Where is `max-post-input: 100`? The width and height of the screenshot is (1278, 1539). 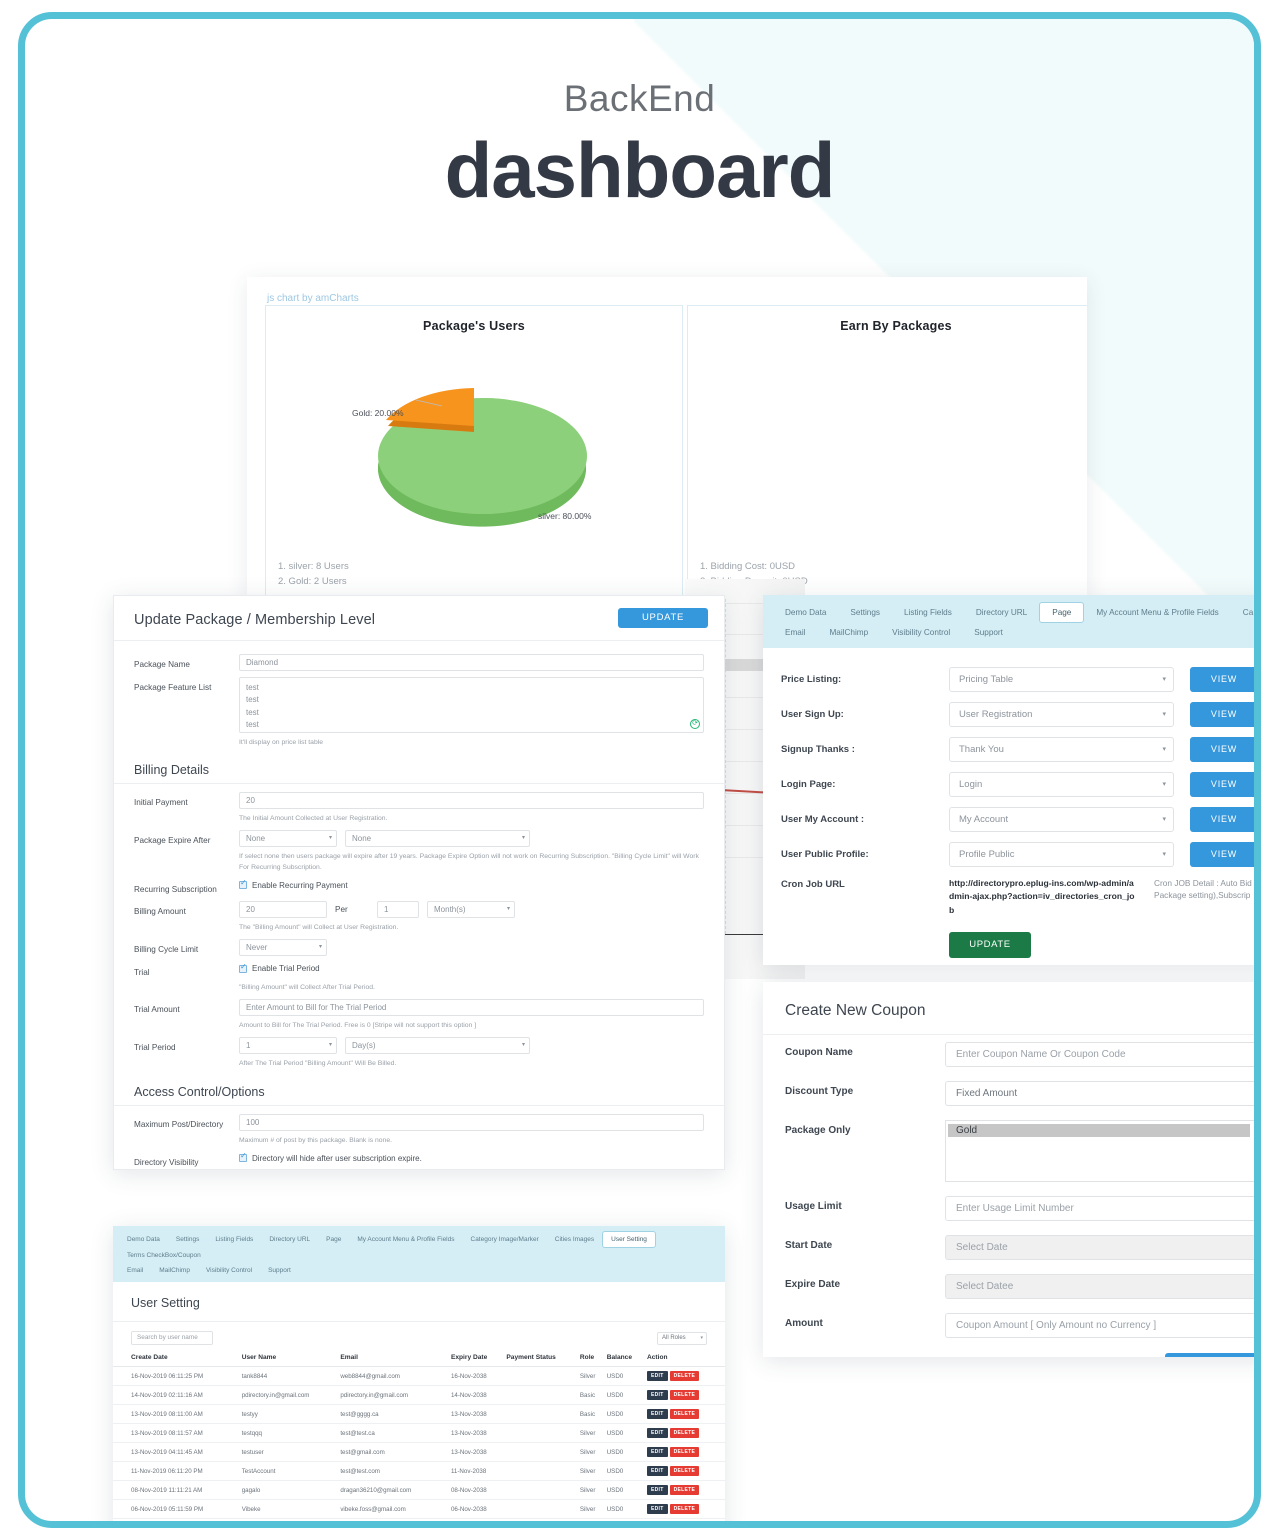
max-post-input: 100 is located at coordinates (471, 1122).